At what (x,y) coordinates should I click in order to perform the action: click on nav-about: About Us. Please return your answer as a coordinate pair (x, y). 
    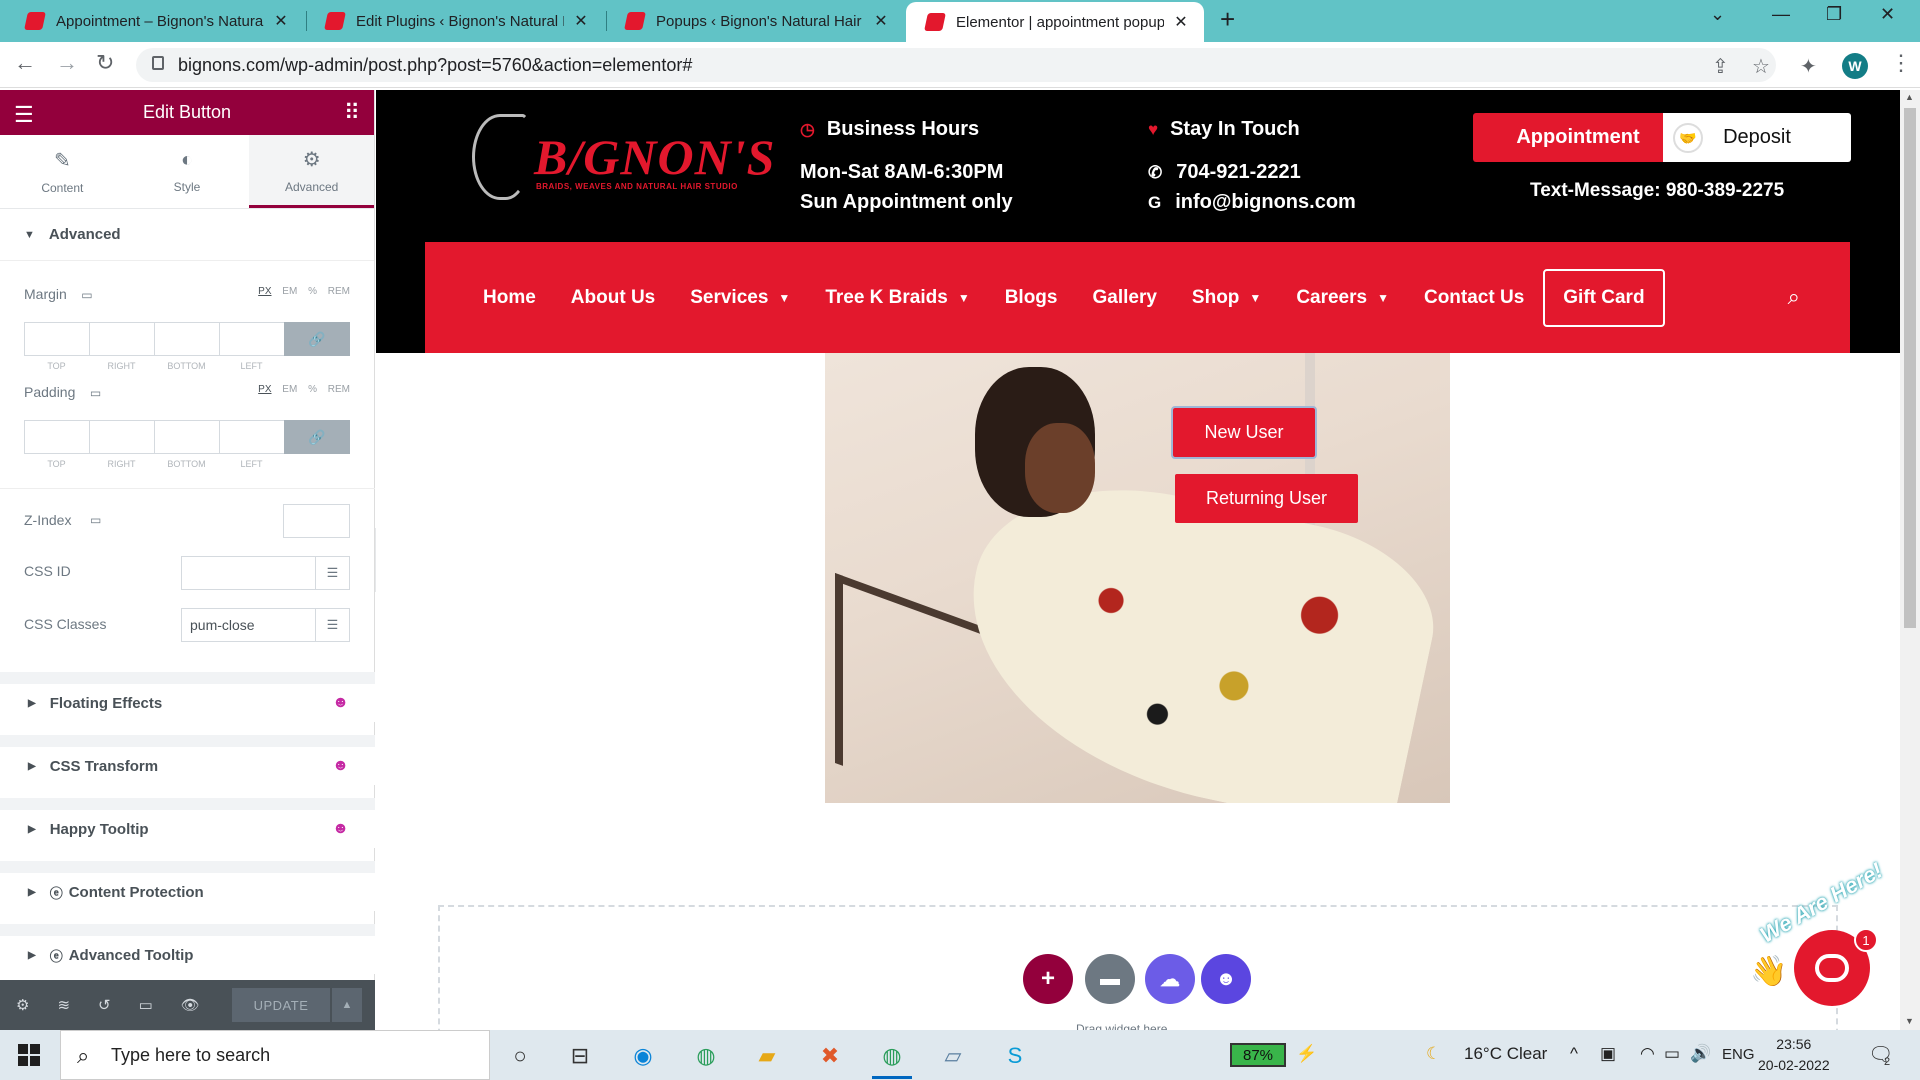
    Looking at the image, I should click on (613, 298).